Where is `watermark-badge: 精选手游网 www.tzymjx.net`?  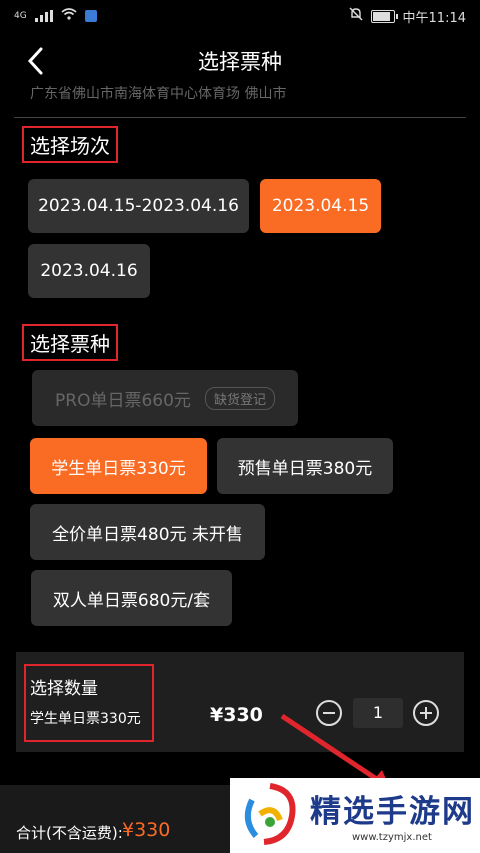 watermark-badge: 精选手游网 www.tzymjx.net is located at coordinates (355, 815).